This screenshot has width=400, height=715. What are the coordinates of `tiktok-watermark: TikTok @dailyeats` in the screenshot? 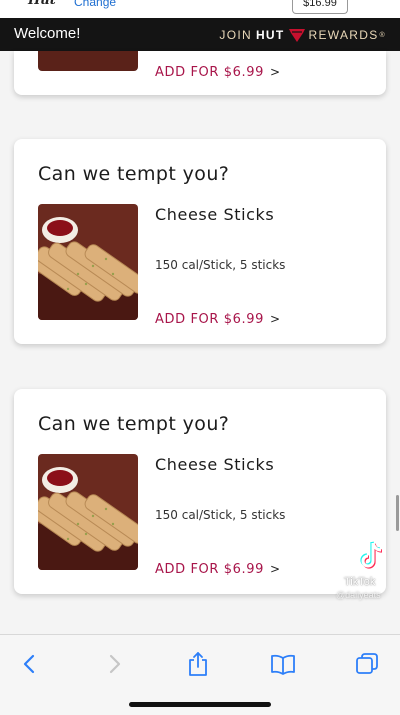 It's located at (366, 572).